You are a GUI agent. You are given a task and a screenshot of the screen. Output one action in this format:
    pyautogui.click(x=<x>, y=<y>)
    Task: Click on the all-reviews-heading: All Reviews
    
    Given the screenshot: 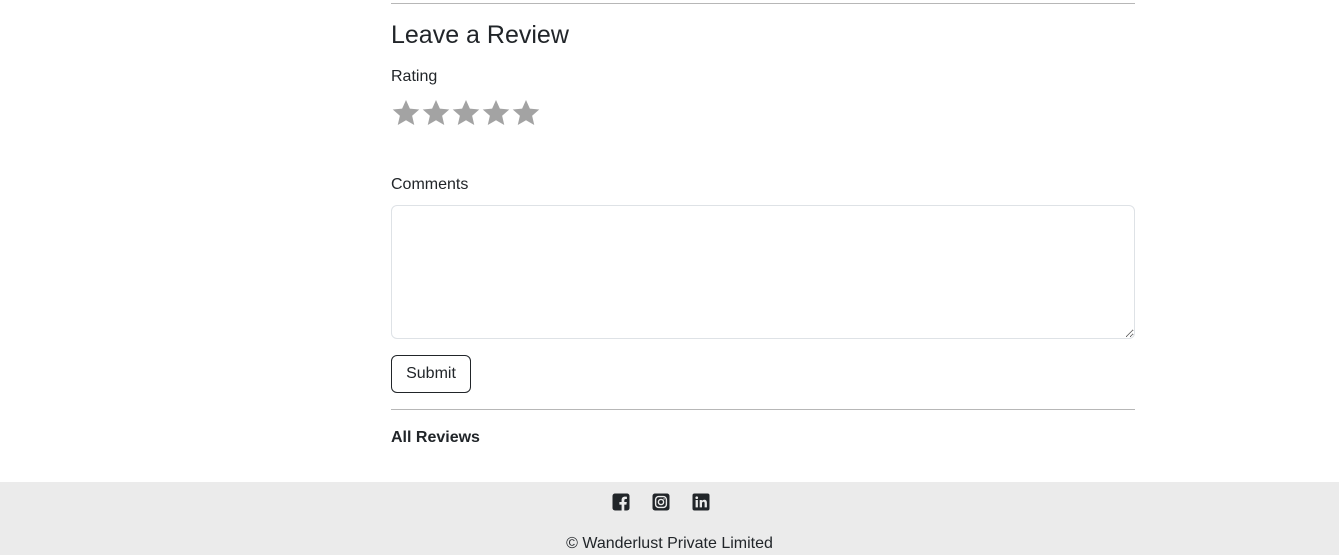 What is the action you would take?
    pyautogui.click(x=435, y=437)
    